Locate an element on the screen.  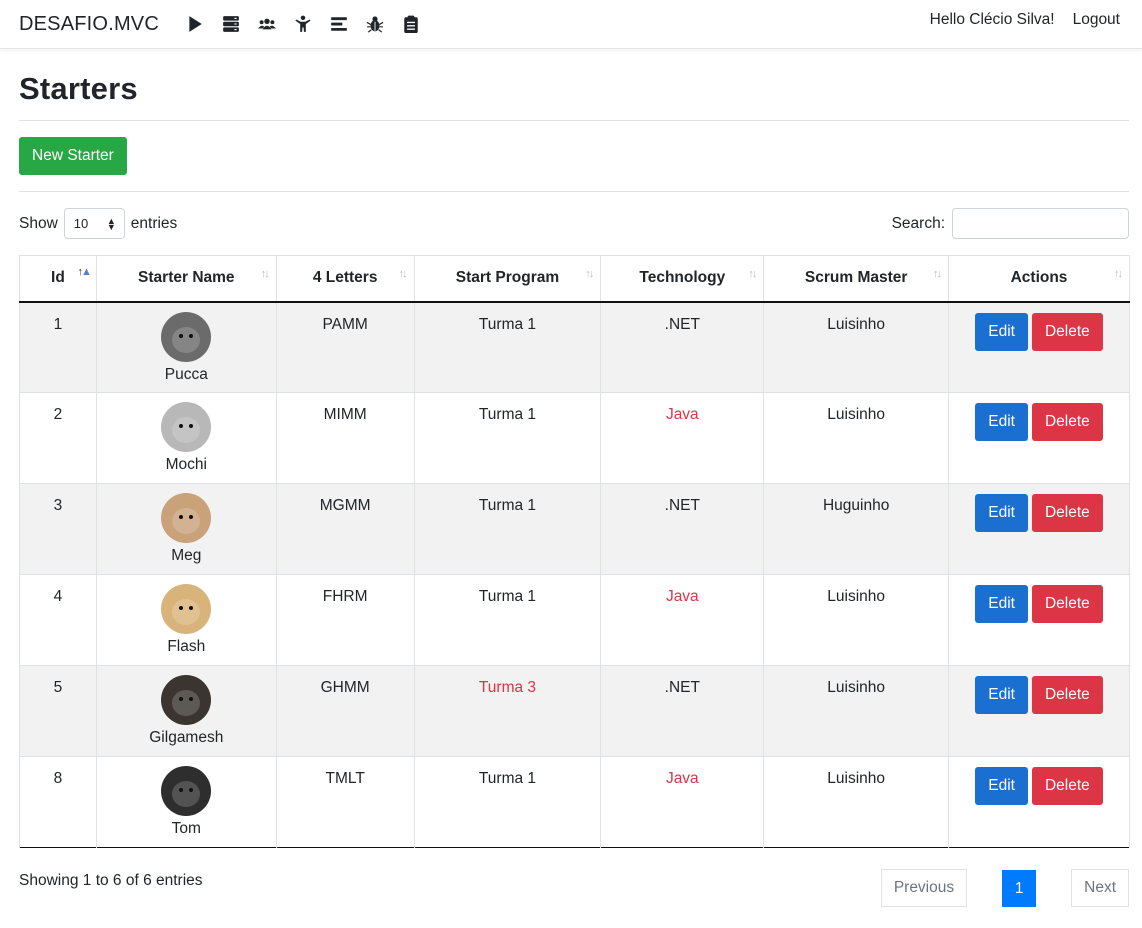
divider is located at coordinates (574, 120).